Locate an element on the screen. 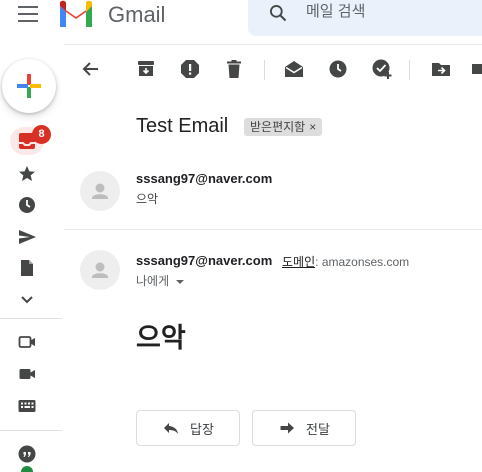  domain-value: amazonses.com is located at coordinates (365, 262).